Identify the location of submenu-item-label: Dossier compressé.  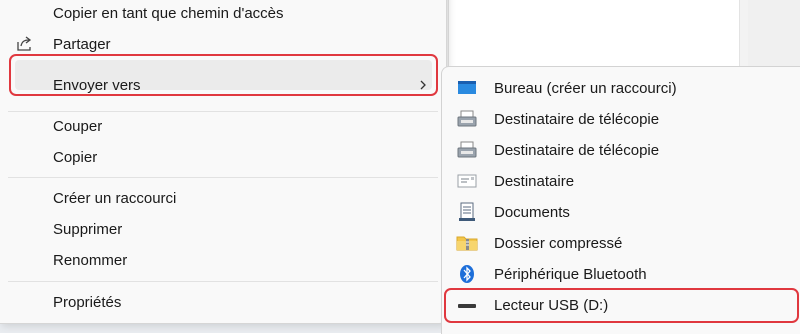
(558, 243).